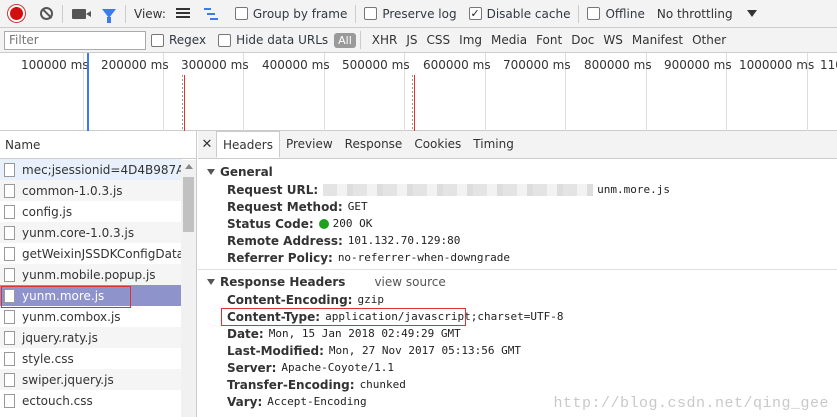 Image resolution: width=837 pixels, height=417 pixels. I want to click on caret-down-icon, so click(211, 172).